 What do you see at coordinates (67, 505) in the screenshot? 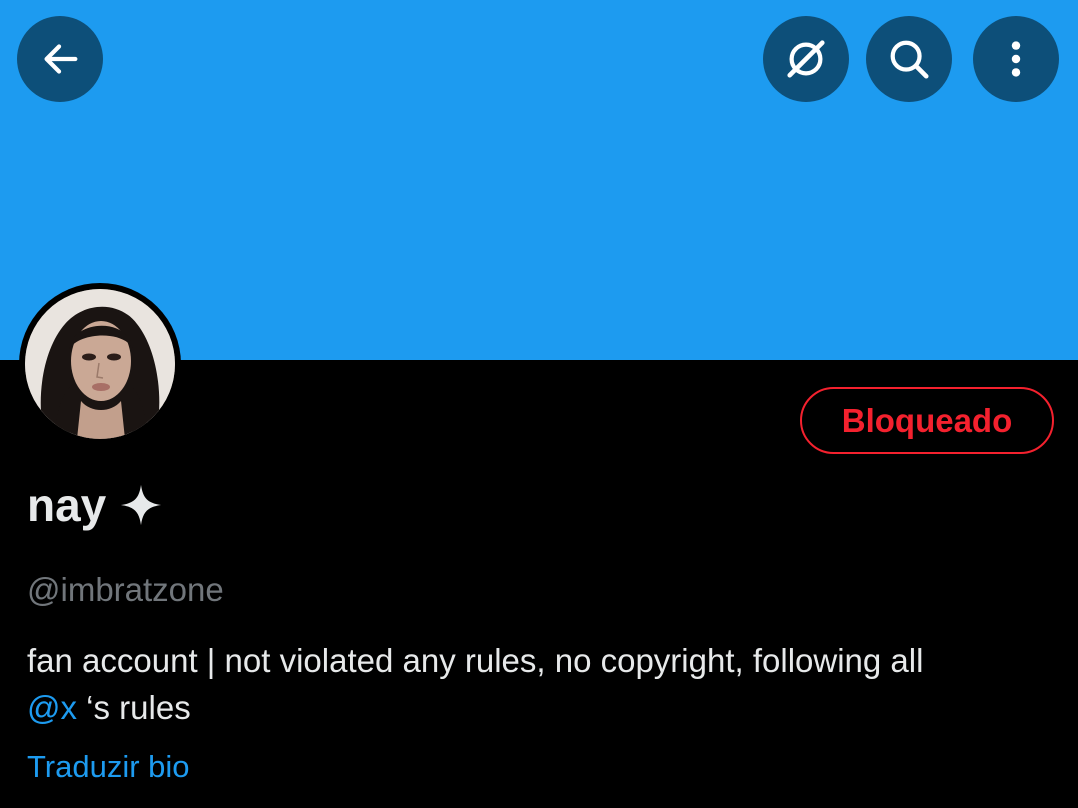
I see `display-name: nay` at bounding box center [67, 505].